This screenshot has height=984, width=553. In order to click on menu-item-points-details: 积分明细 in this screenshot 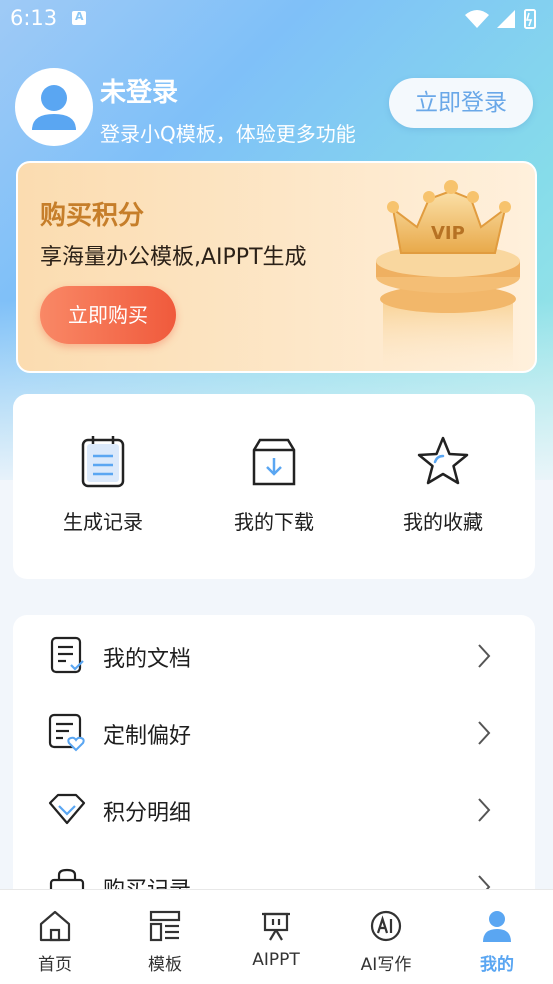, I will do `click(274, 809)`.